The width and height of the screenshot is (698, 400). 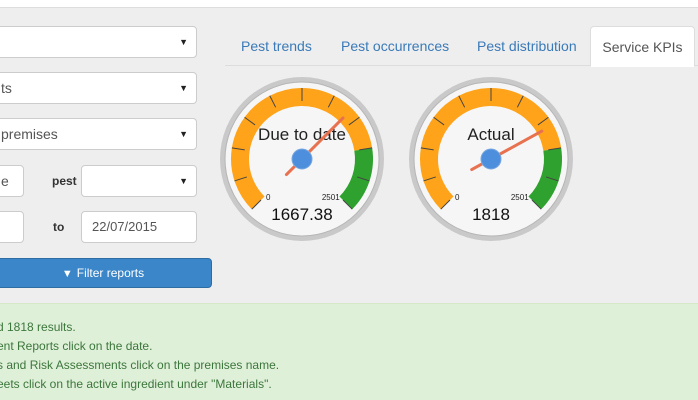 What do you see at coordinates (642, 46) in the screenshot?
I see `tab-service-kpis: Service KPIs` at bounding box center [642, 46].